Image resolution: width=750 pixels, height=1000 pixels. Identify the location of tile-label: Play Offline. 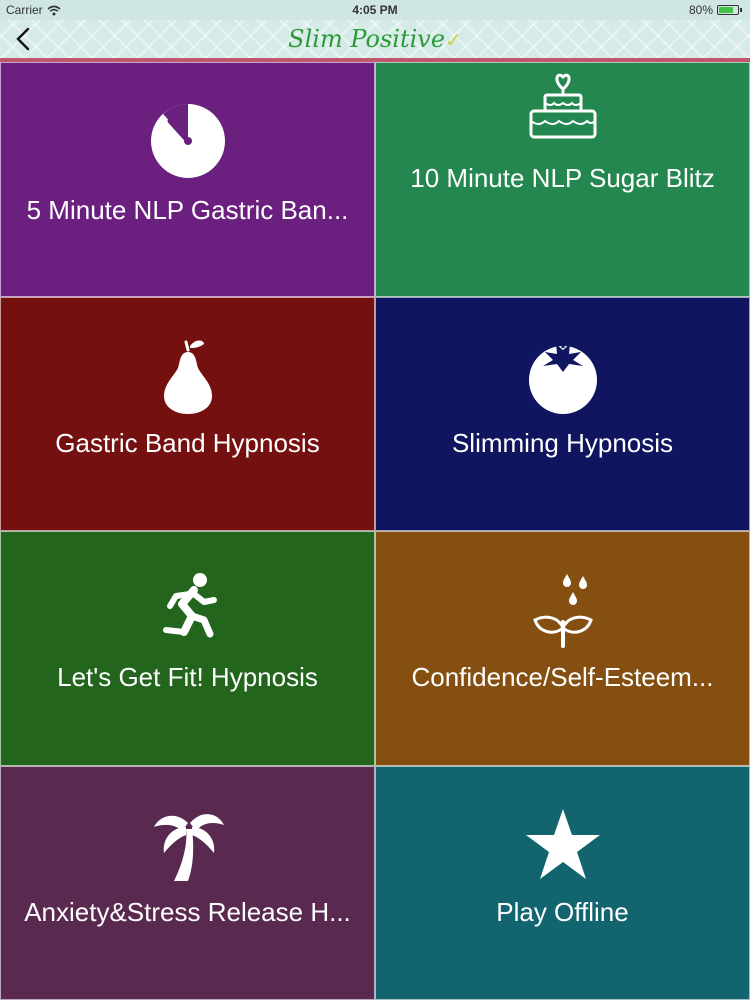
(562, 911).